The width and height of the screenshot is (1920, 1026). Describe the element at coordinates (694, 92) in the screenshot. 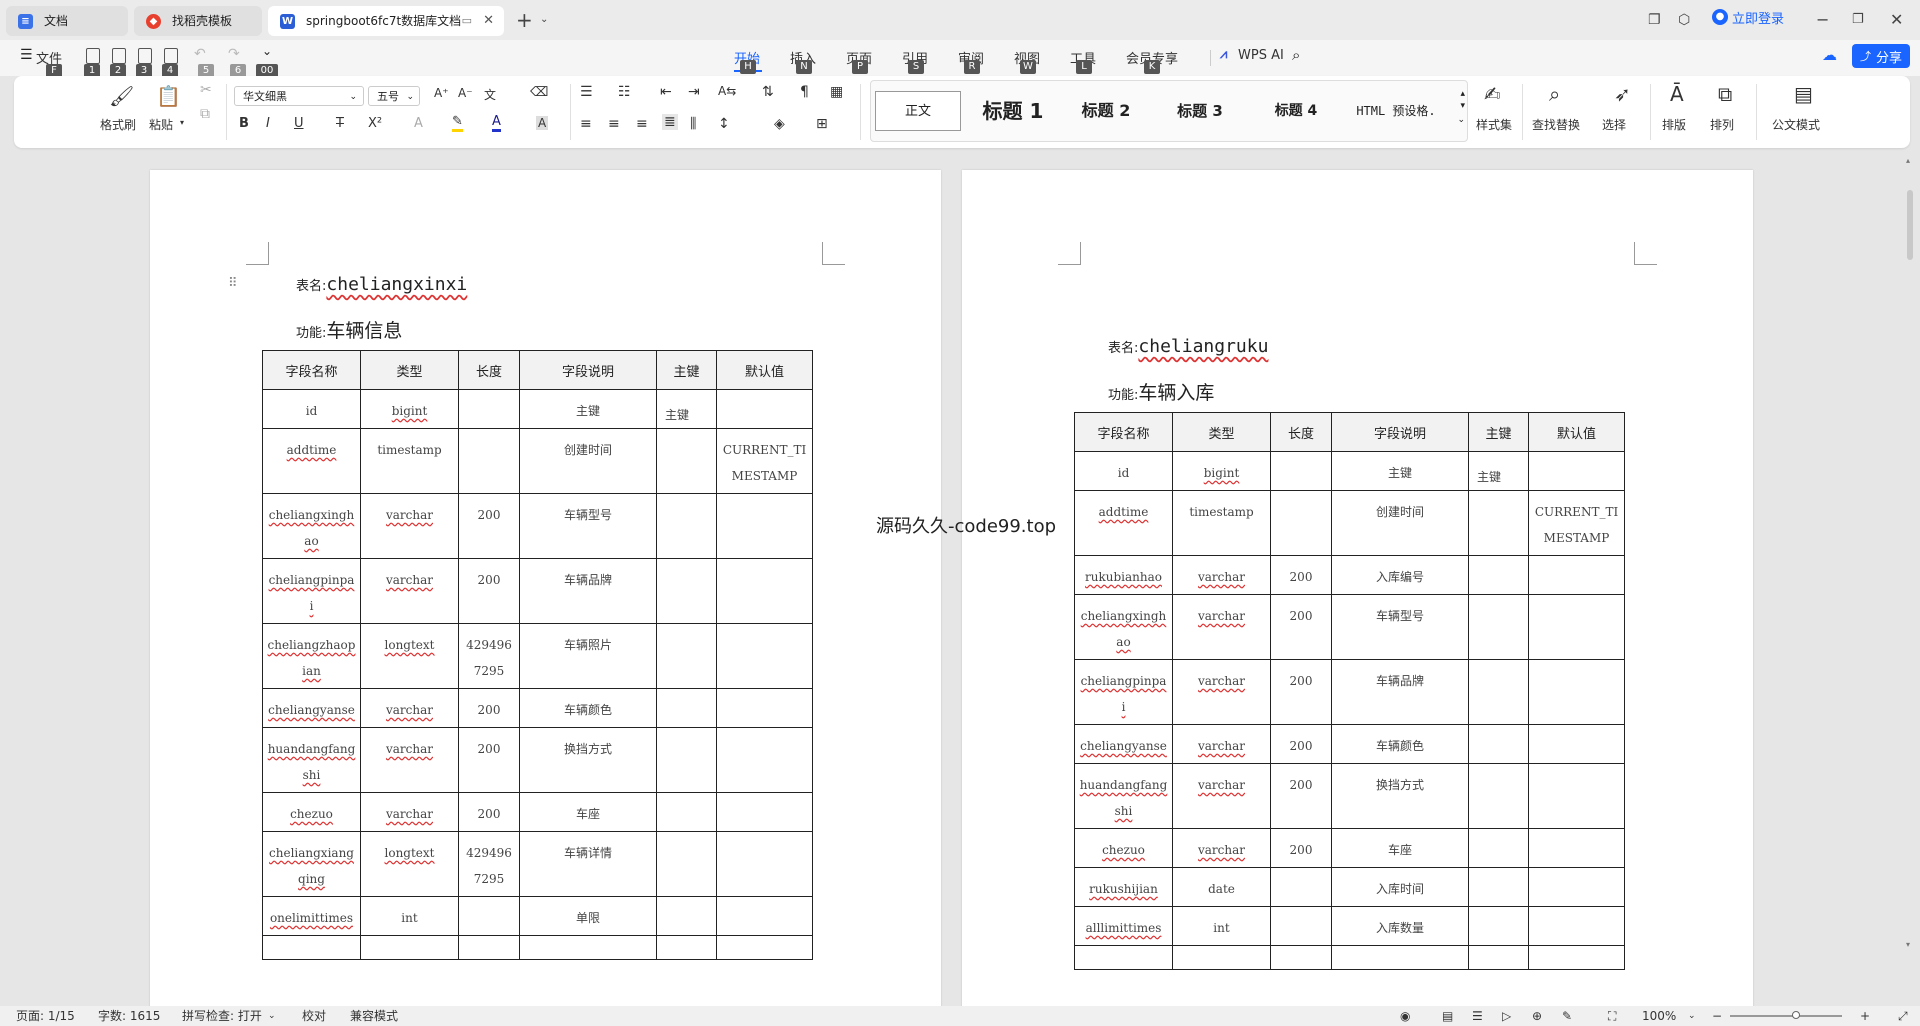

I see `increase-indent-icon: ⇥` at that location.